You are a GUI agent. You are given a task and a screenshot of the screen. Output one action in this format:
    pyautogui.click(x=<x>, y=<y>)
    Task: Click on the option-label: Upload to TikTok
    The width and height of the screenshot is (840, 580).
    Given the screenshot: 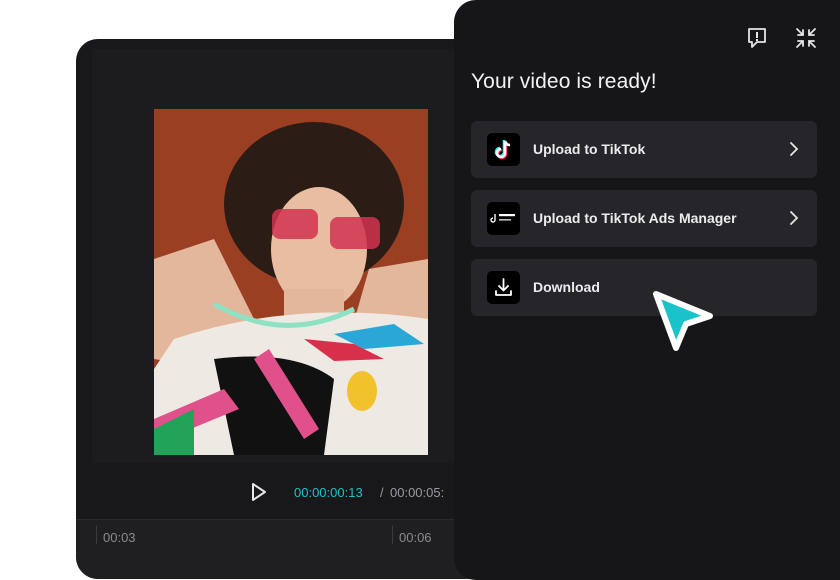 What is the action you would take?
    pyautogui.click(x=589, y=149)
    